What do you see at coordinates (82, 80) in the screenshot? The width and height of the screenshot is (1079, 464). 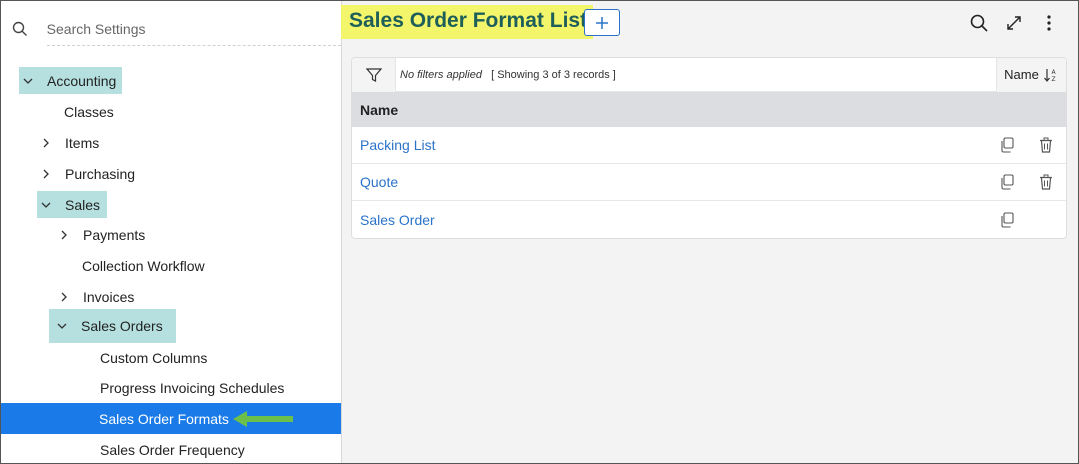 I see `tree-item-label: Accounting` at bounding box center [82, 80].